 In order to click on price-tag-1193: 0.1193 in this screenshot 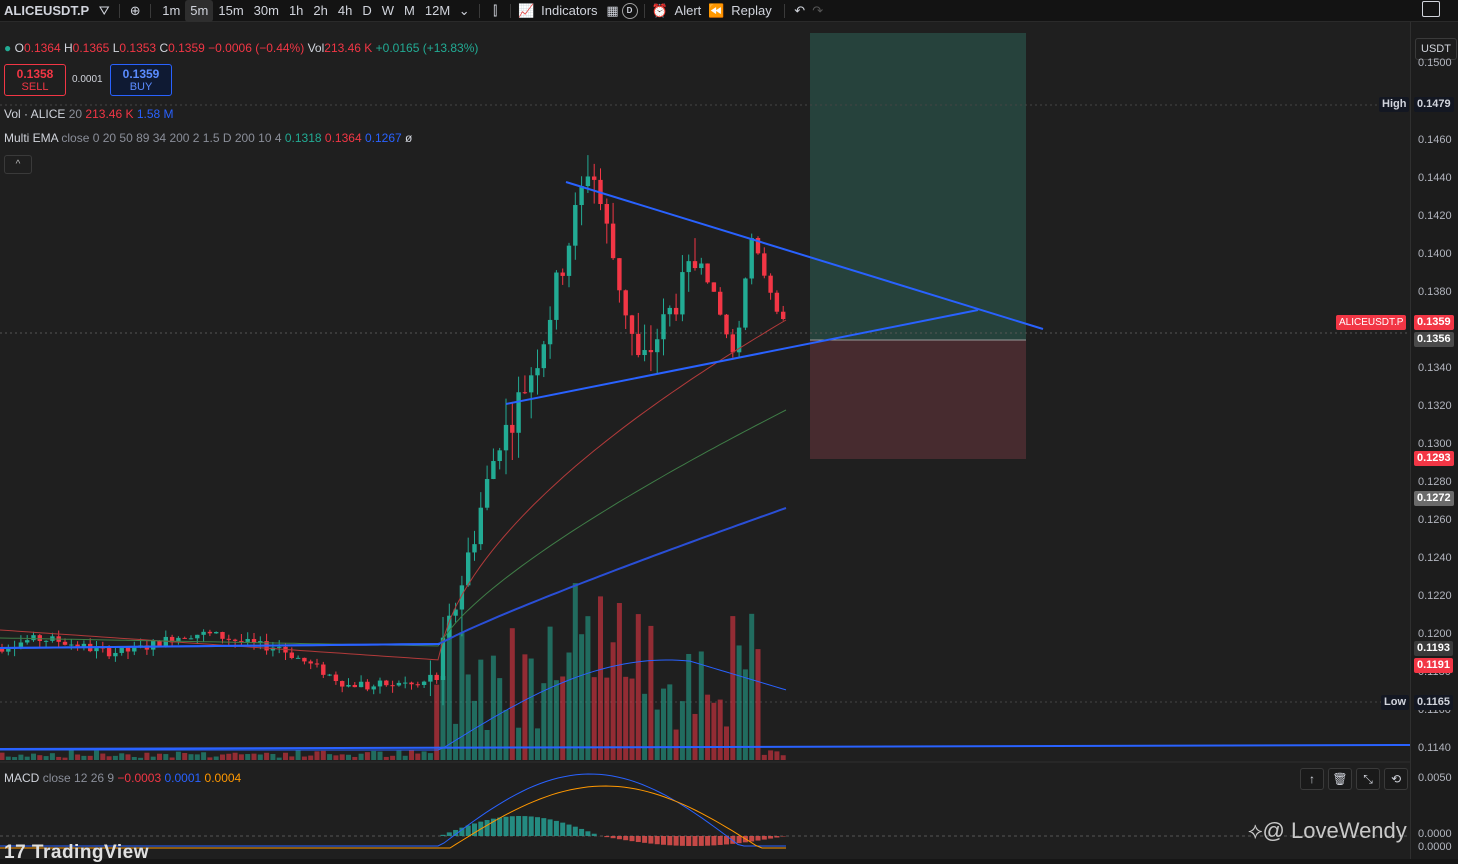, I will do `click(1433, 648)`.